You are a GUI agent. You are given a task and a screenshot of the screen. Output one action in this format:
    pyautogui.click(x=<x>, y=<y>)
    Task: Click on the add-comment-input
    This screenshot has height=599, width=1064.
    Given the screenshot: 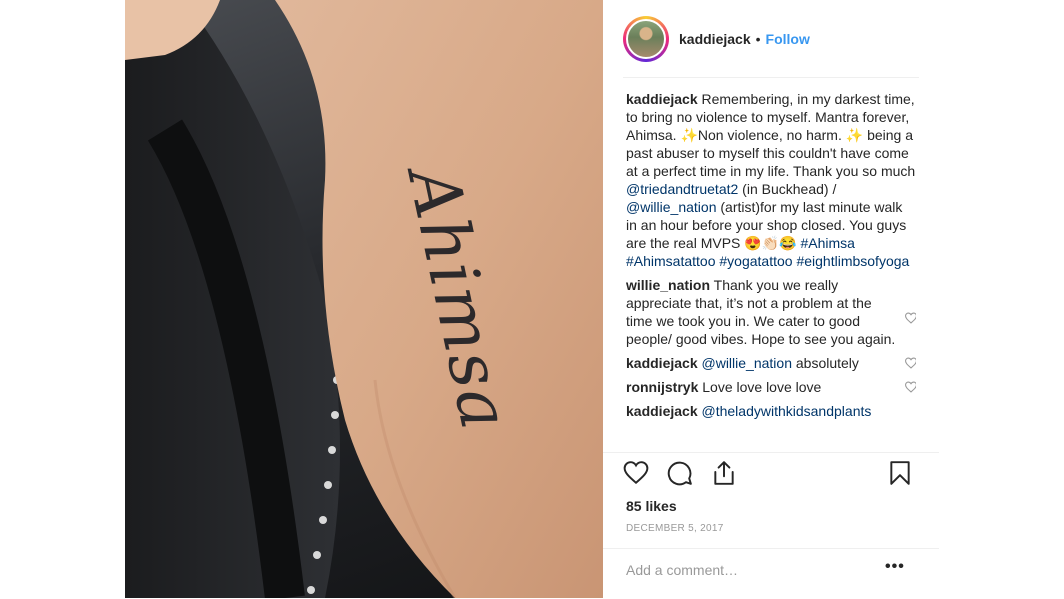 What is the action you would take?
    pyautogui.click(x=746, y=570)
    